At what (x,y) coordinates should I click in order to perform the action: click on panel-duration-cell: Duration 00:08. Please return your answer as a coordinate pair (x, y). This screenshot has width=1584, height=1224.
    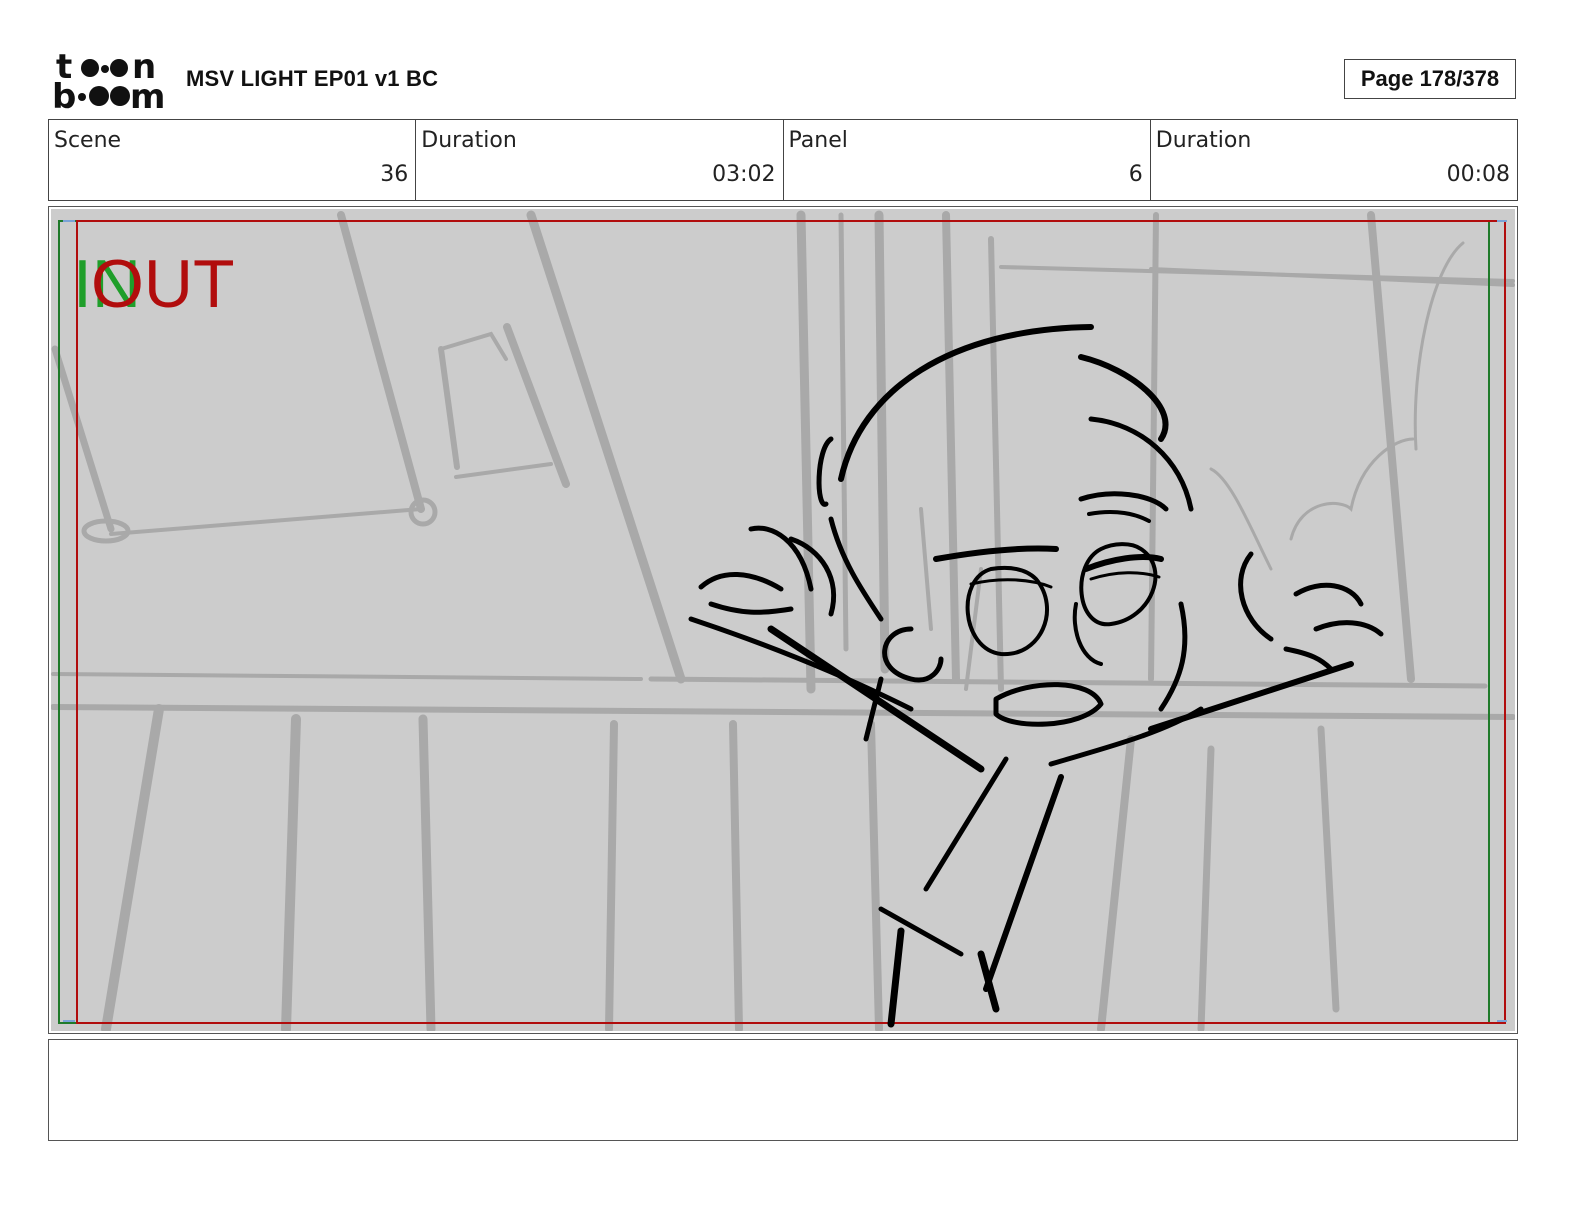
    Looking at the image, I should click on (1334, 160).